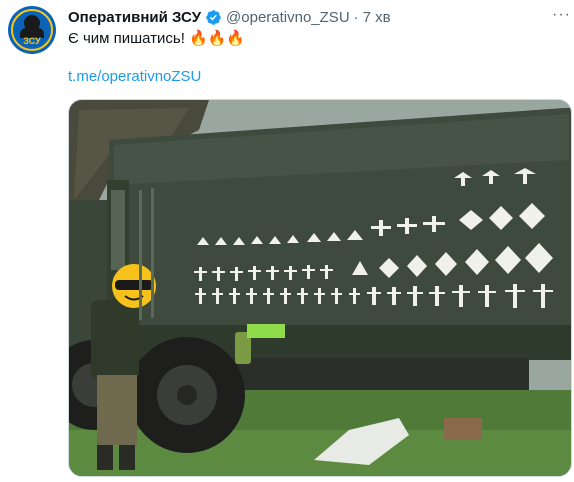 This screenshot has height=482, width=574. Describe the element at coordinates (157, 38) in the screenshot. I see `tweet-text: Є чим пишатись! 🔥🔥🔥` at that location.